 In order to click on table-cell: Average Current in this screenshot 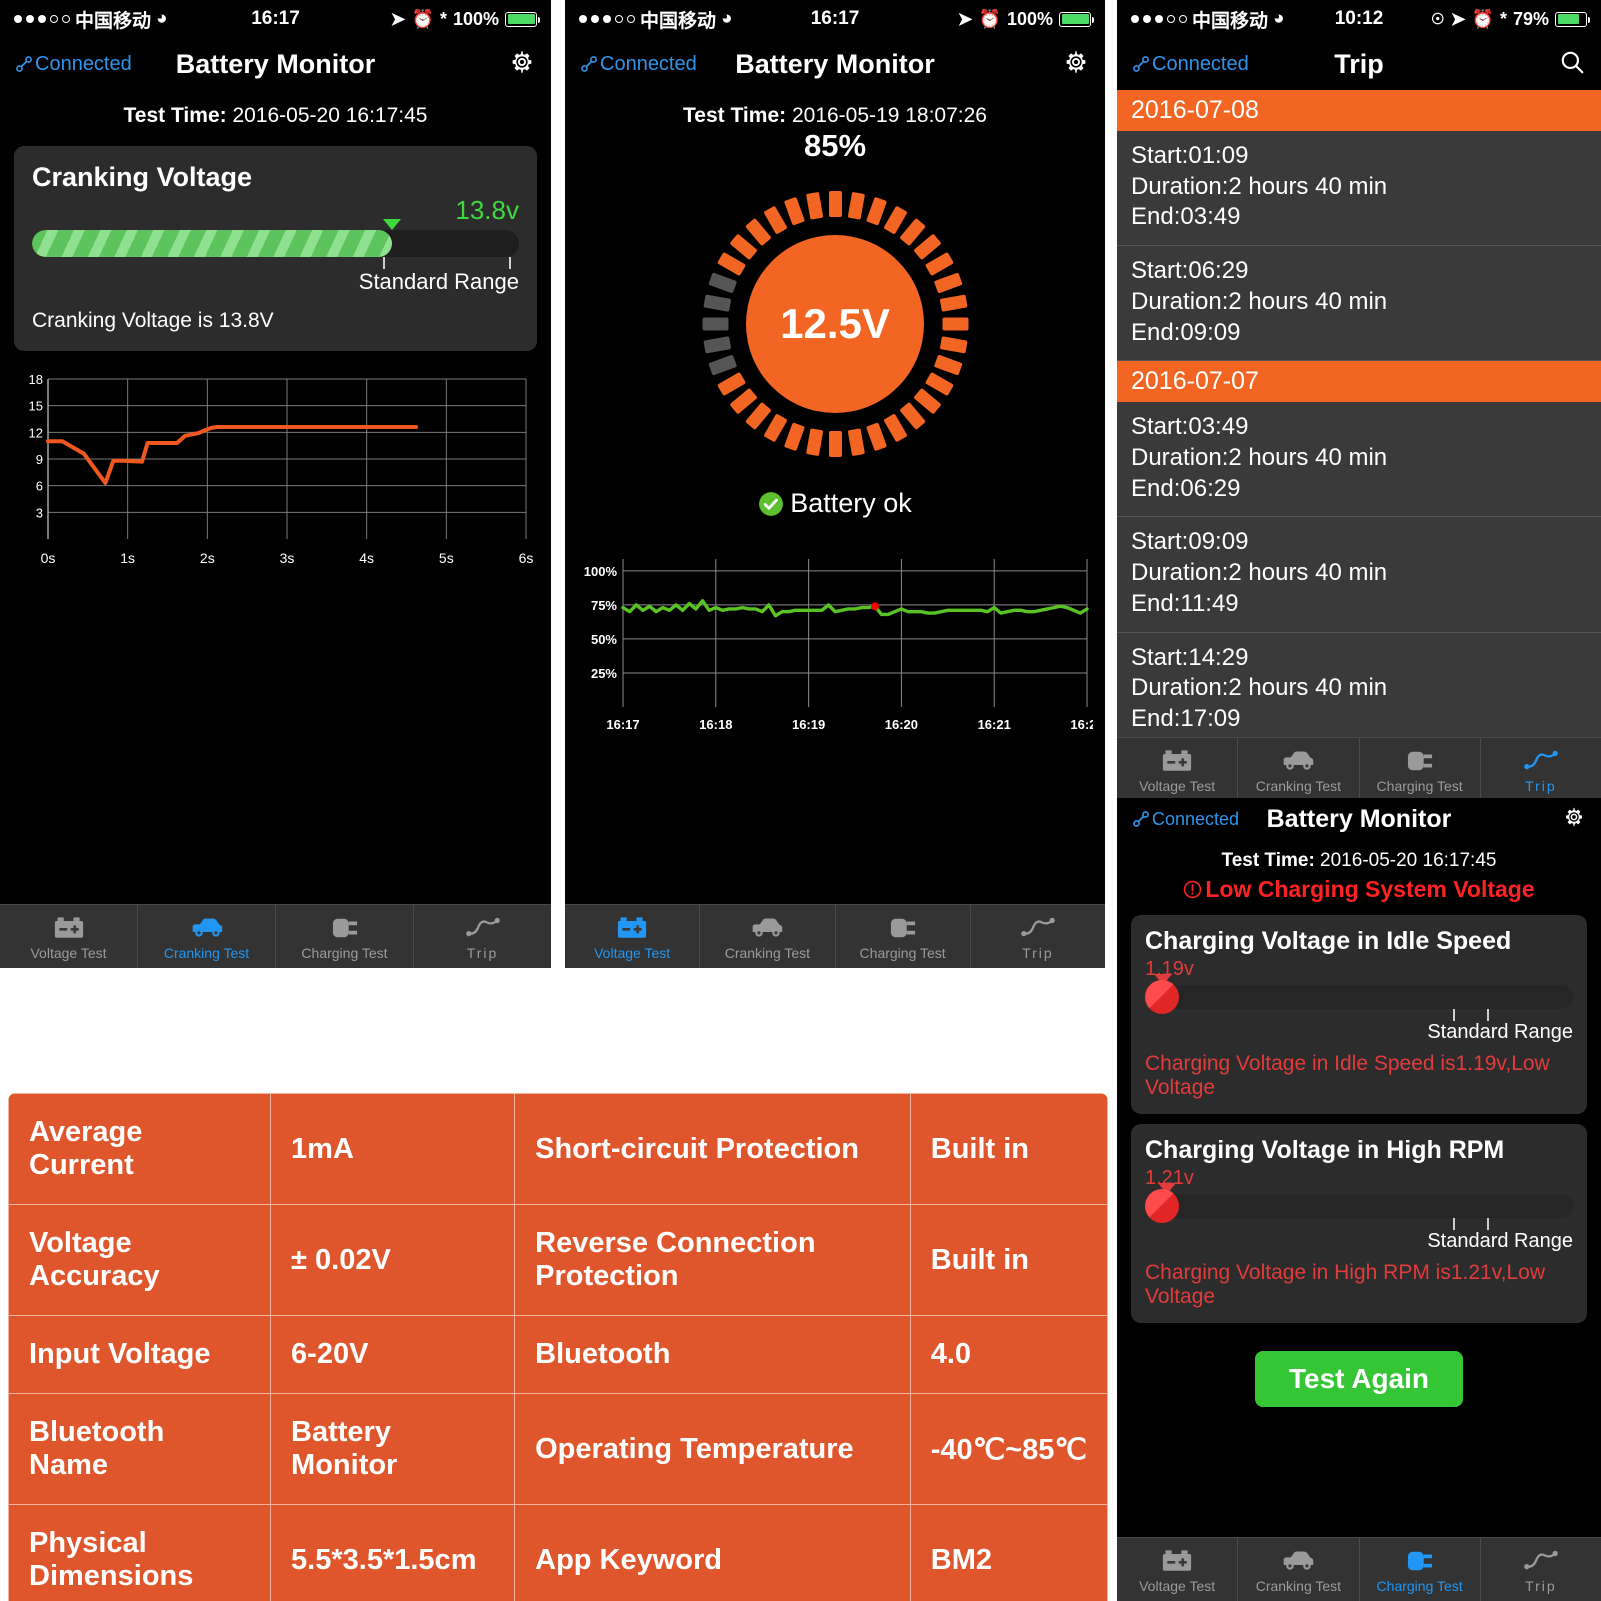, I will do `click(140, 1149)`.